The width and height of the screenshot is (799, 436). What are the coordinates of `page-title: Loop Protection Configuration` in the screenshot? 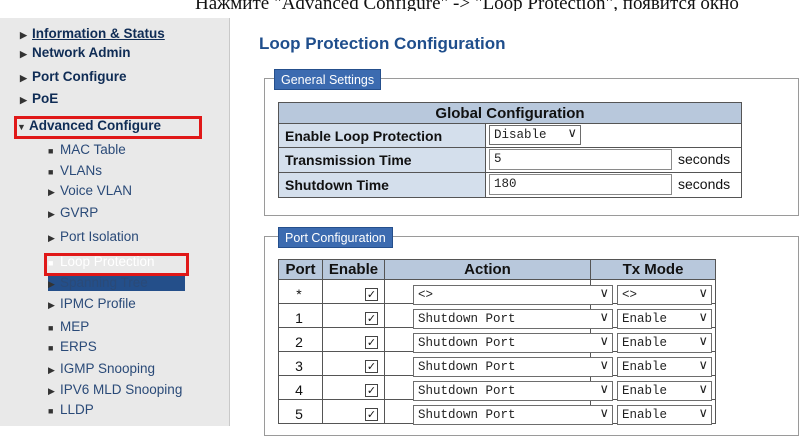 It's located at (382, 43).